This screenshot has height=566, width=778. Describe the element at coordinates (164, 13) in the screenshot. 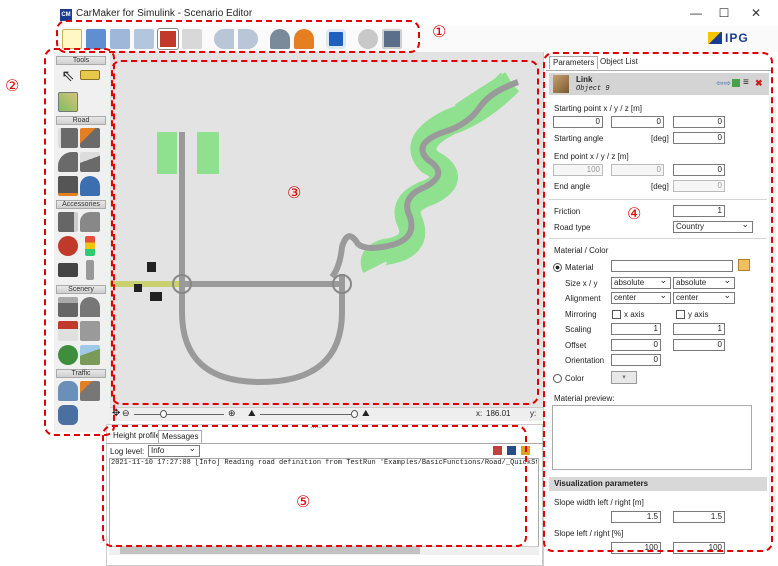

I see `window-title: CarMaker for Simulink - Scenario Editor` at that location.